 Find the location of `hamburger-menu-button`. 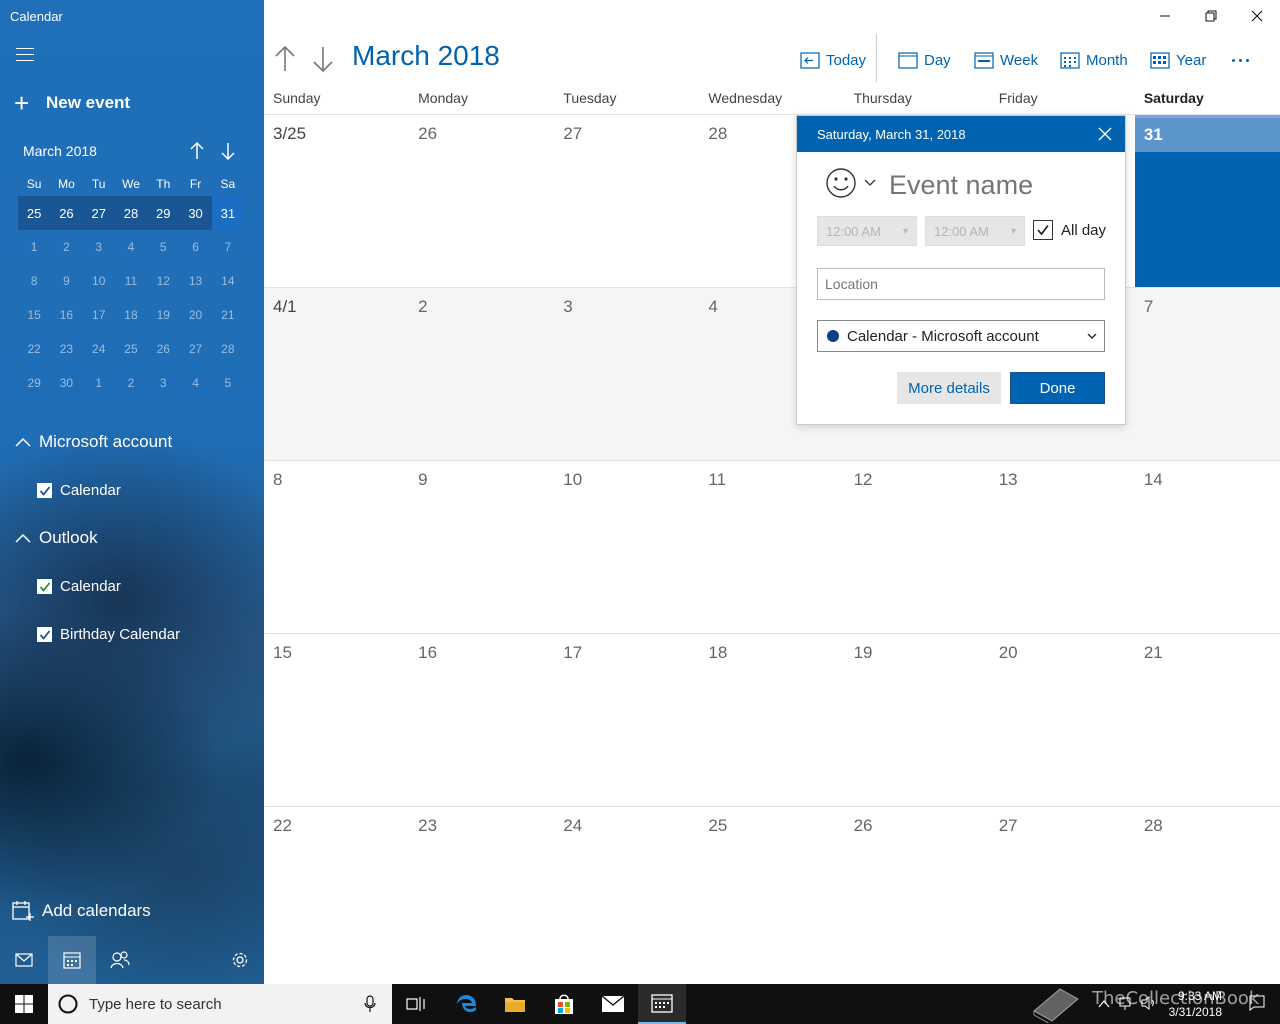

hamburger-menu-button is located at coordinates (25, 55).